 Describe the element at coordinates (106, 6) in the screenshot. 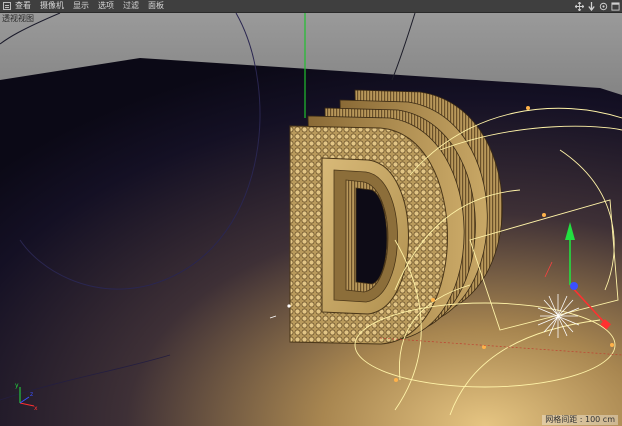

I see `menu-options: 选项` at that location.